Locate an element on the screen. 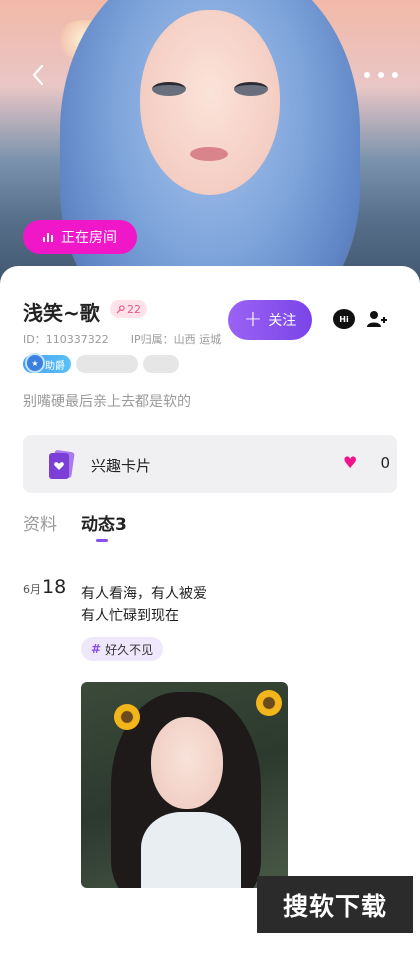 The width and height of the screenshot is (420, 953). level-badge: 22 is located at coordinates (128, 309).